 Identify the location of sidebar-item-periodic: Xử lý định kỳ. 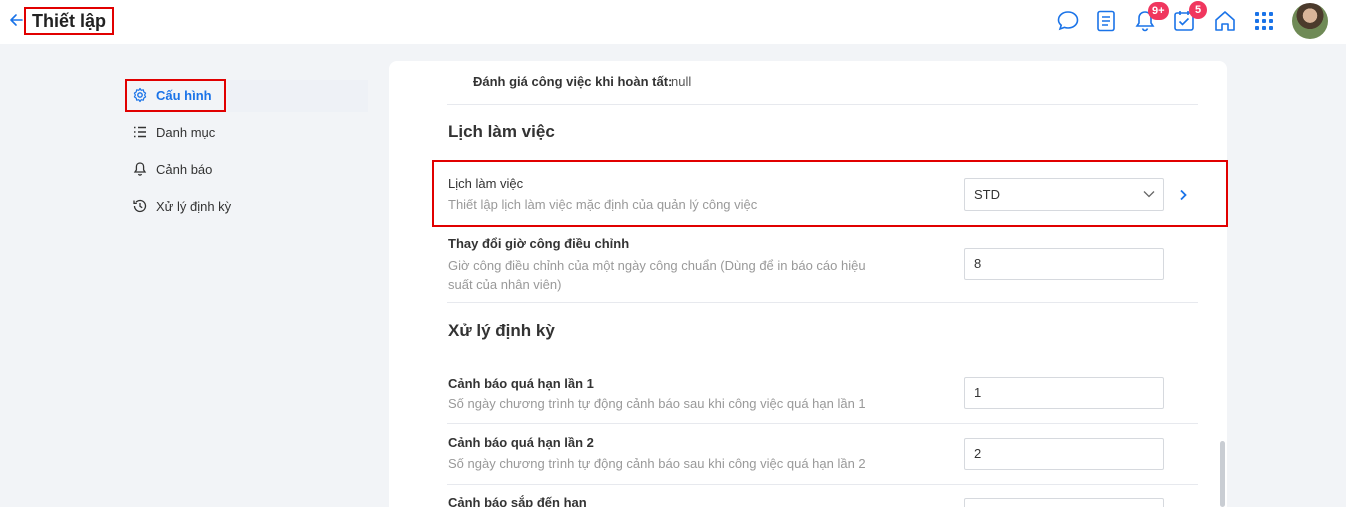
(181, 206).